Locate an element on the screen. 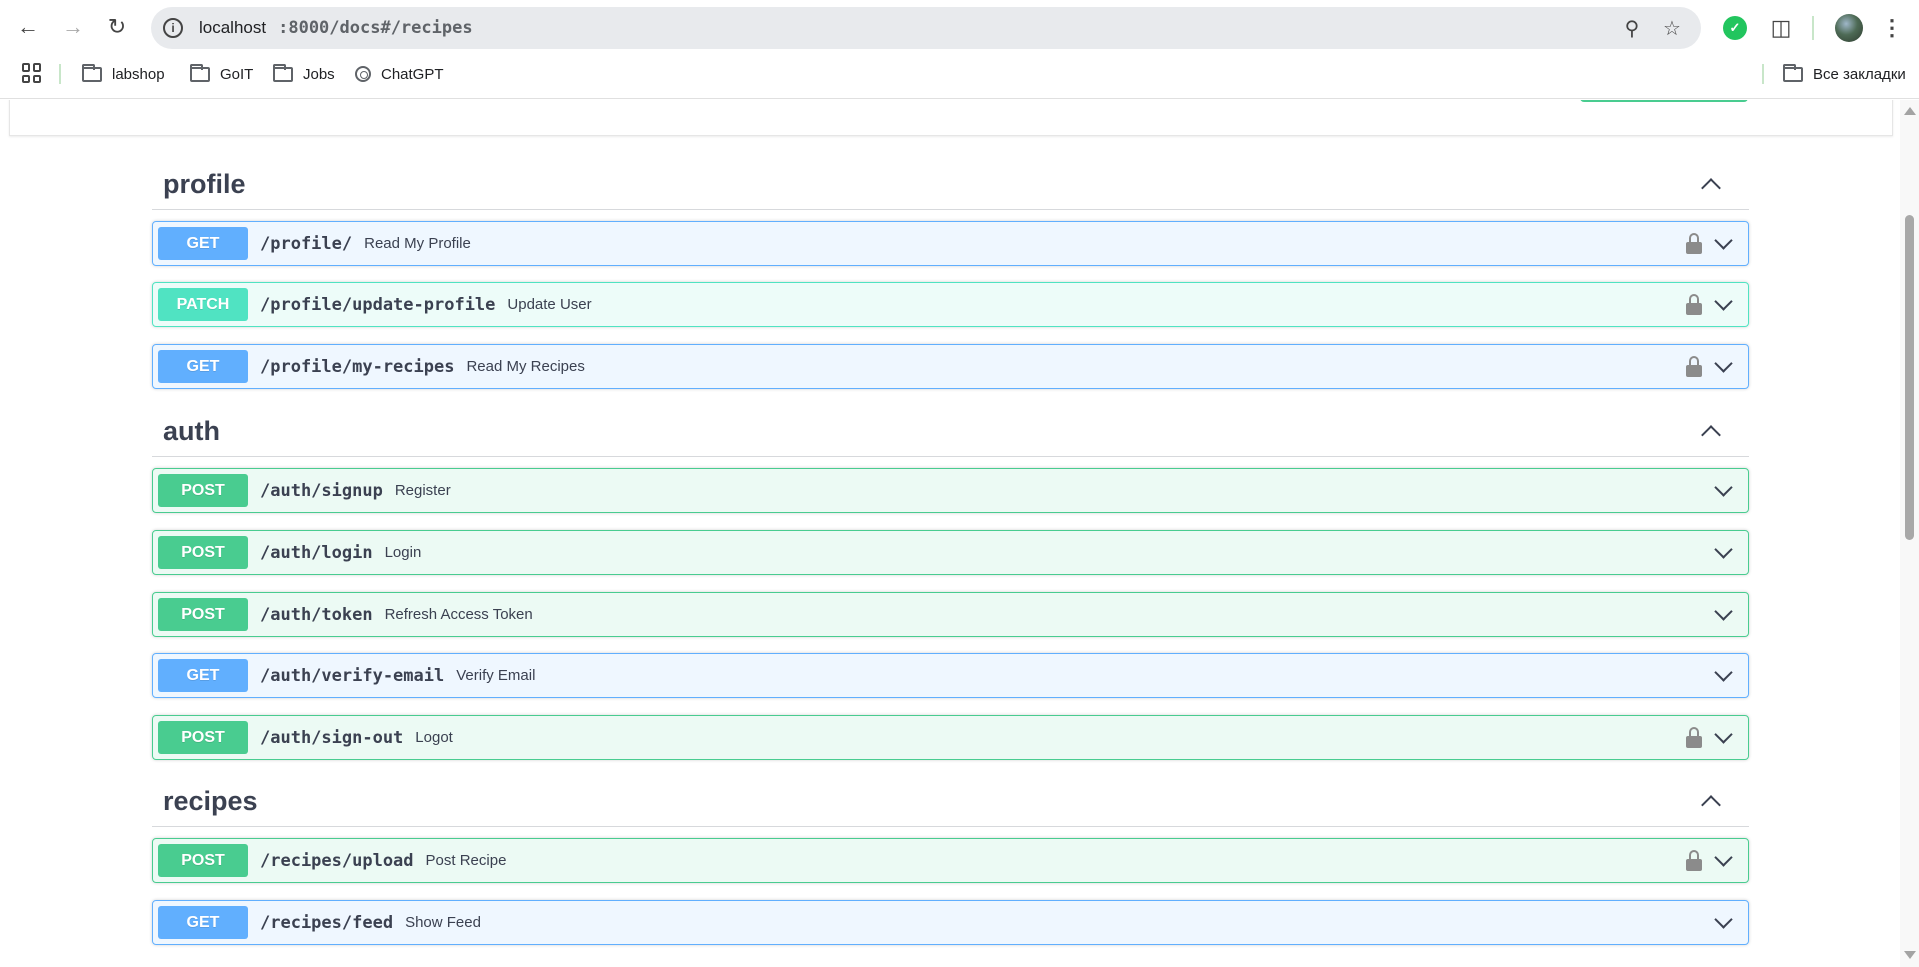 The image size is (1919, 967). method-badge: PATCH is located at coordinates (203, 304).